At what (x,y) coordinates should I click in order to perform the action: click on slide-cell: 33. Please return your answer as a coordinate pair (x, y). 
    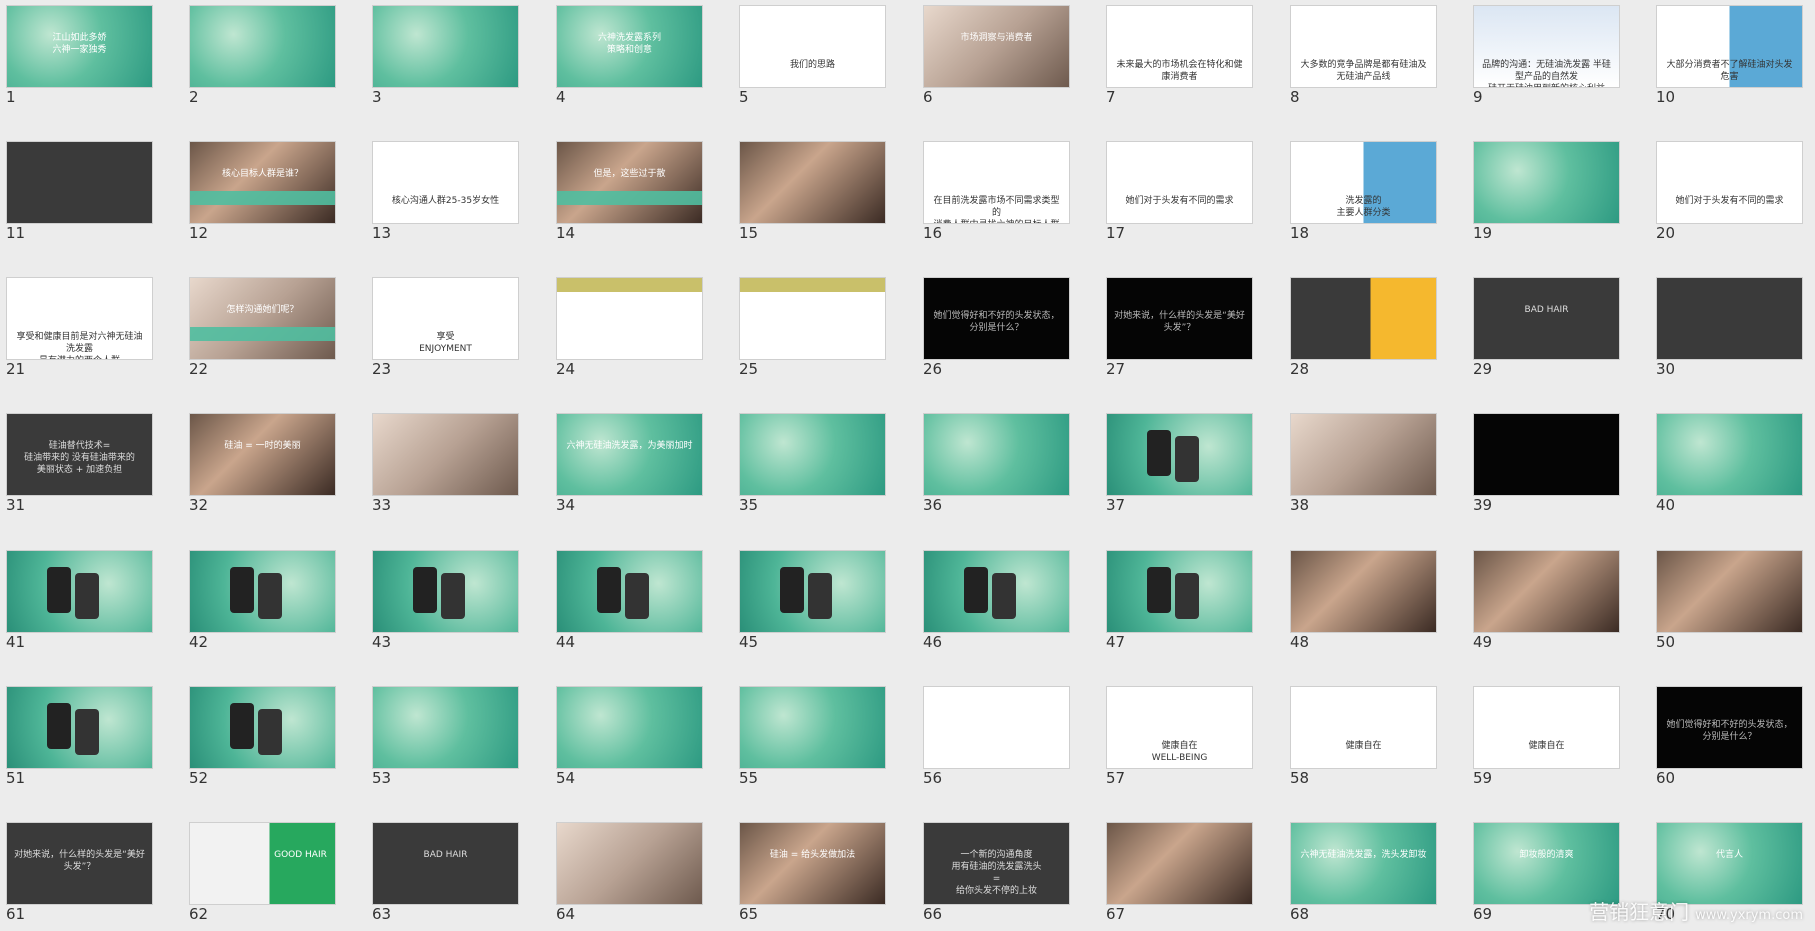
    Looking at the image, I should click on (454, 473).